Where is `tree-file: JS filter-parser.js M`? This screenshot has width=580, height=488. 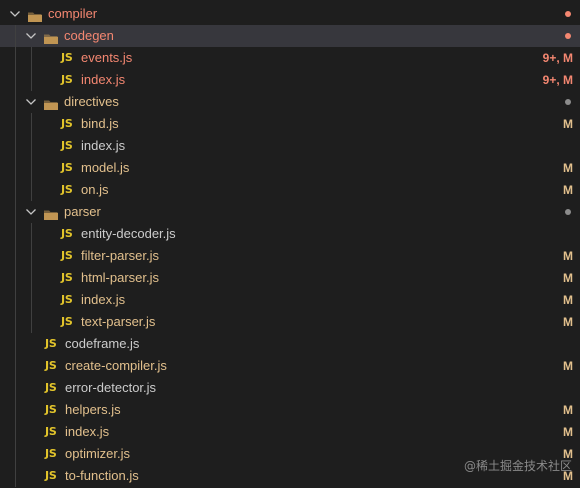 tree-file: JS filter-parser.js M is located at coordinates (290, 256).